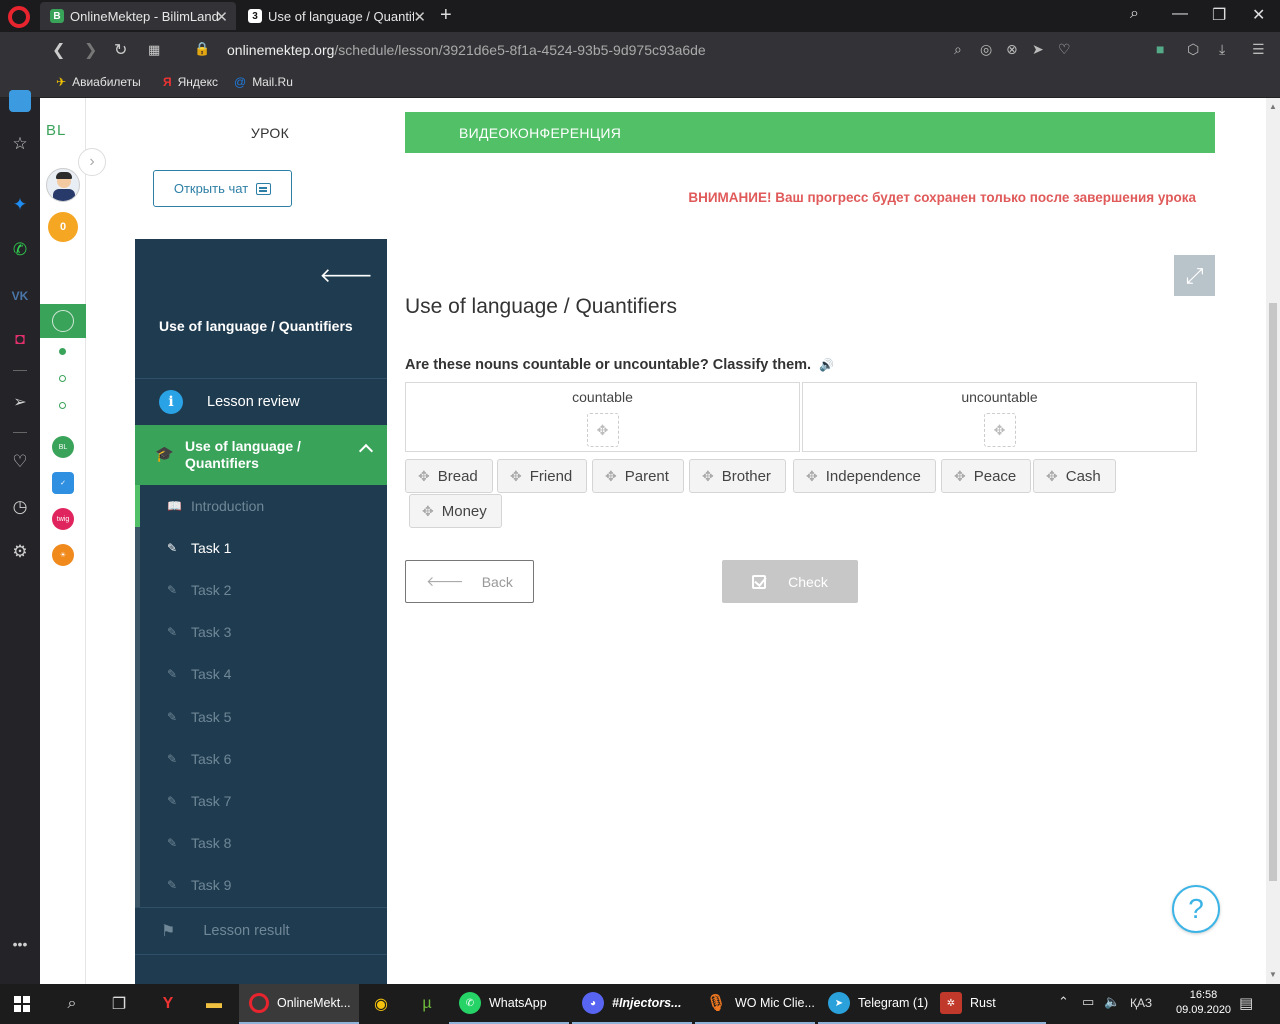  What do you see at coordinates (346, 275) in the screenshot?
I see `collapse-arrow-icon: 🡐` at bounding box center [346, 275].